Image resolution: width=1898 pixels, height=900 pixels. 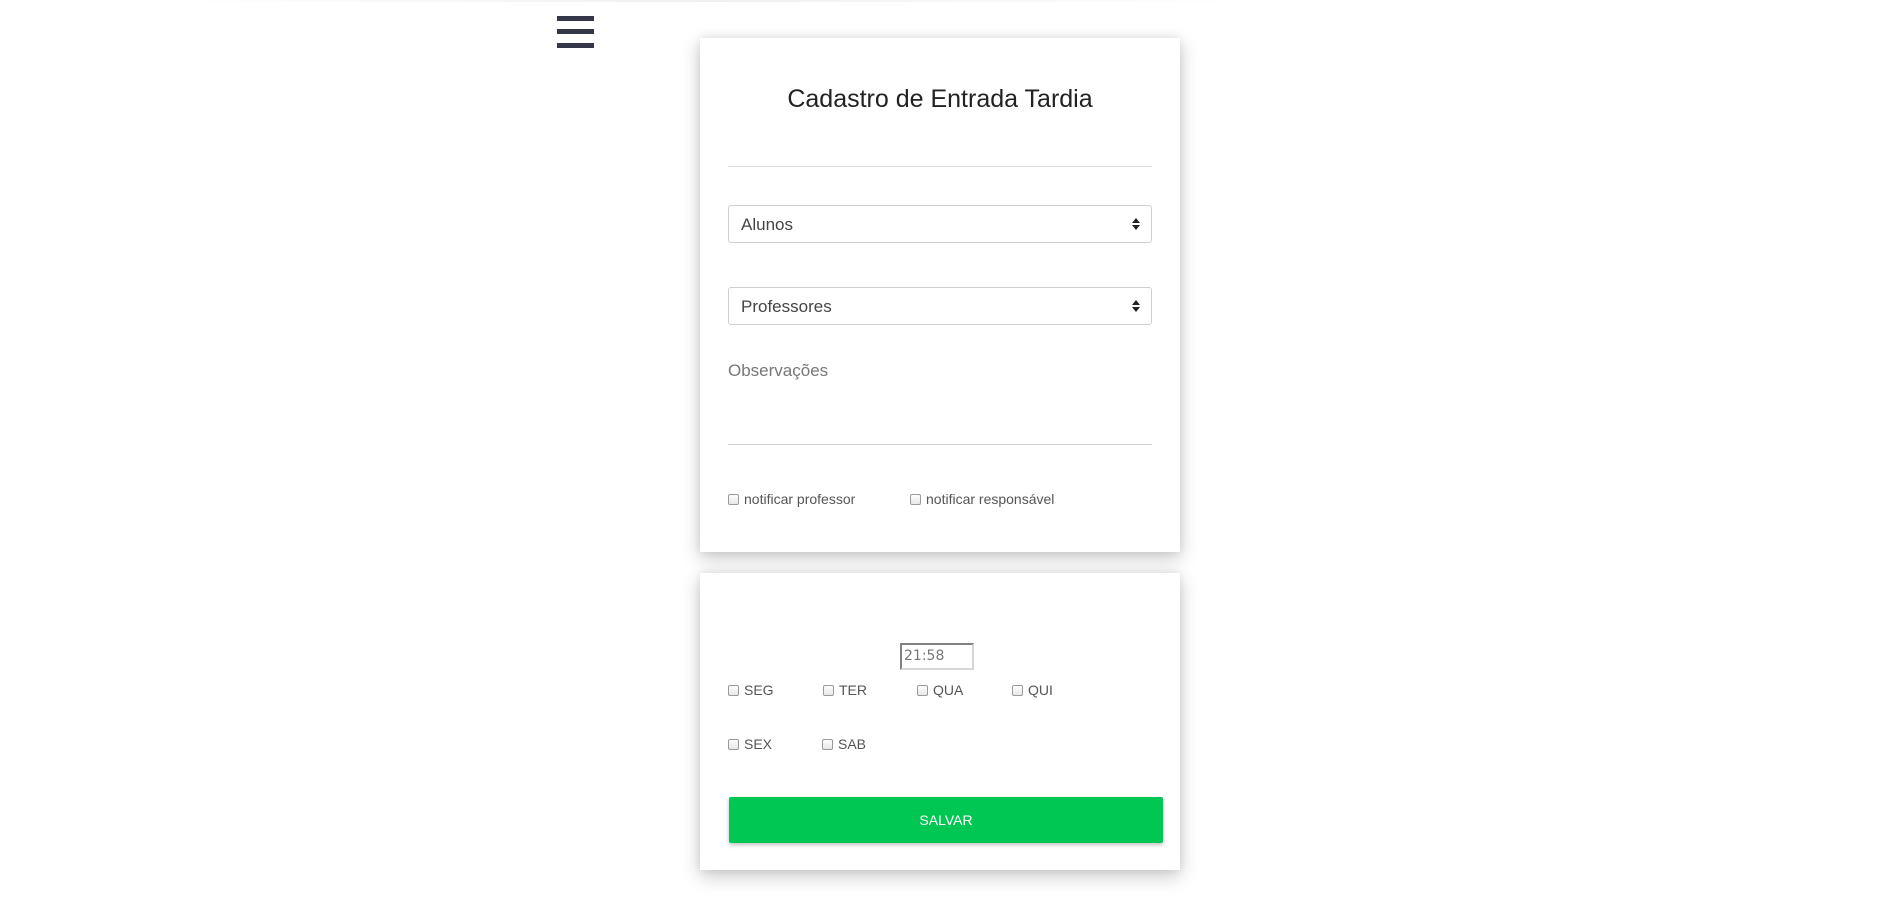 What do you see at coordinates (758, 744) in the screenshot?
I see `day-label: SEX` at bounding box center [758, 744].